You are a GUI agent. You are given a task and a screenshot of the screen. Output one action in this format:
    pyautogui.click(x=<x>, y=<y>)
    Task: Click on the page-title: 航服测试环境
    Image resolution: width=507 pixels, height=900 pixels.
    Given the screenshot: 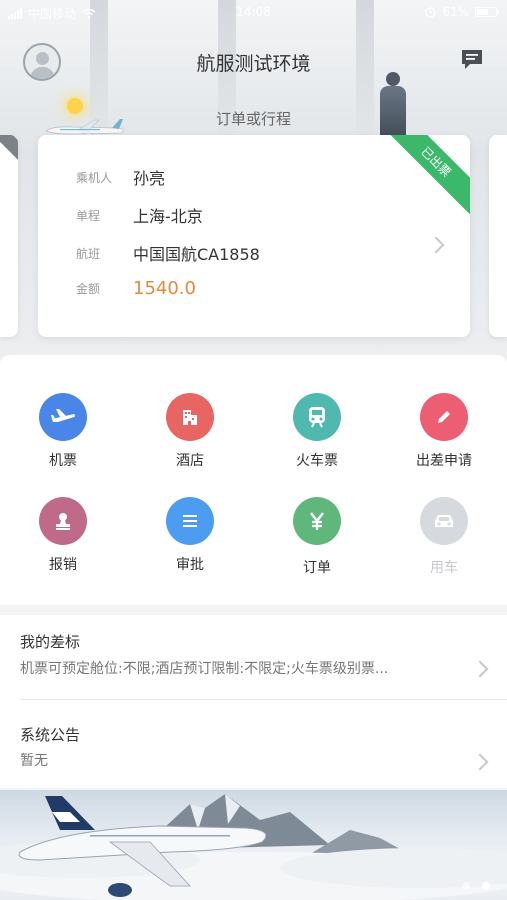 What is the action you would take?
    pyautogui.click(x=253, y=64)
    